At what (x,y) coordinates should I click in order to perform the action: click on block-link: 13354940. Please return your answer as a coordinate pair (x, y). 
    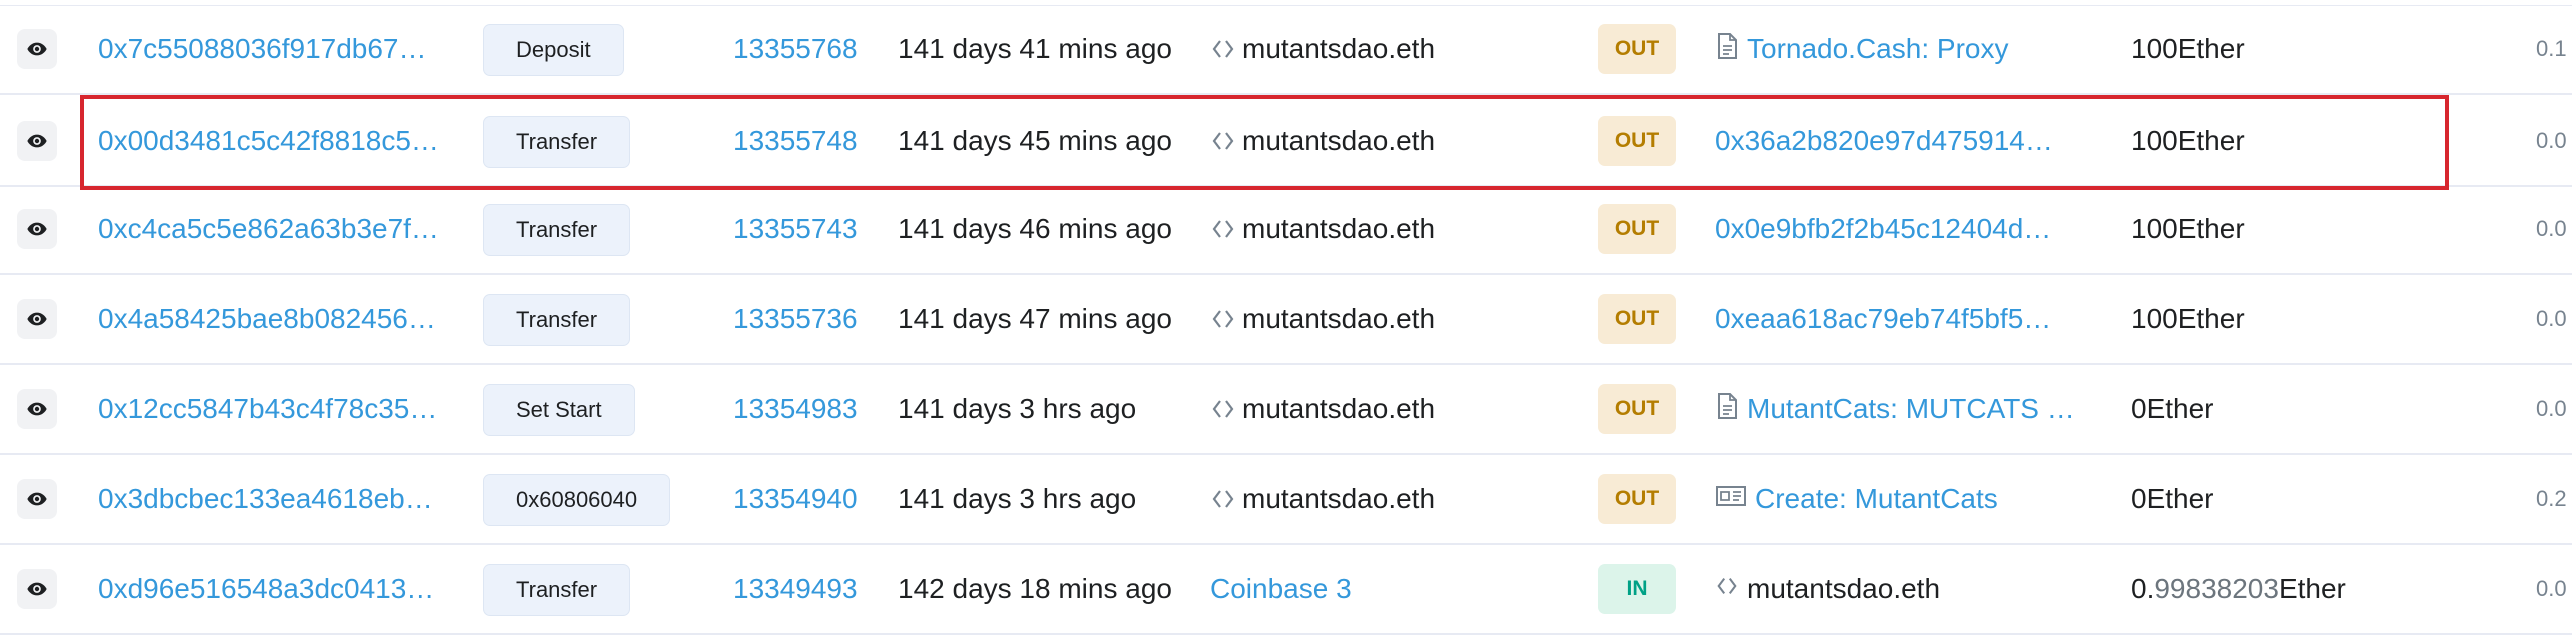
    Looking at the image, I should click on (798, 499).